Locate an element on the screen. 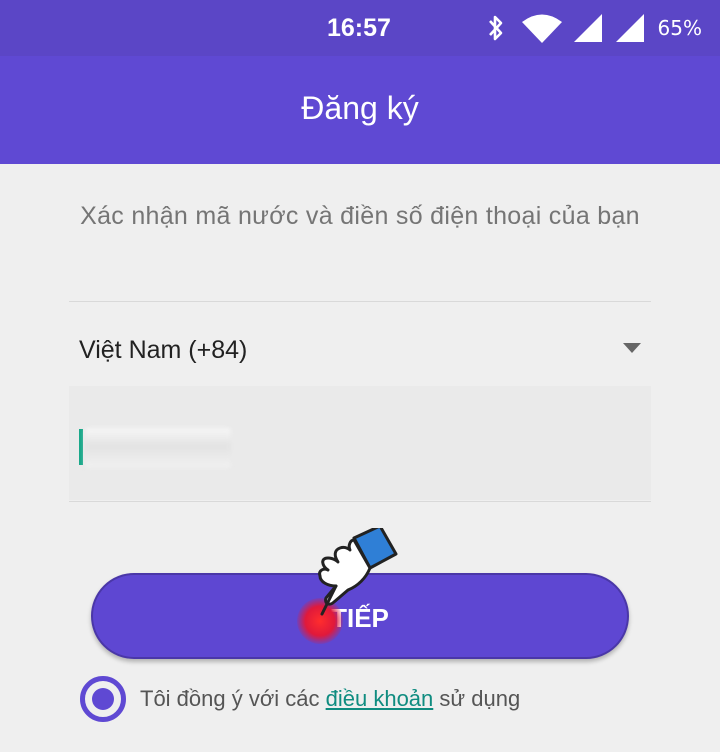  pointing-hand-icon is located at coordinates (358, 572).